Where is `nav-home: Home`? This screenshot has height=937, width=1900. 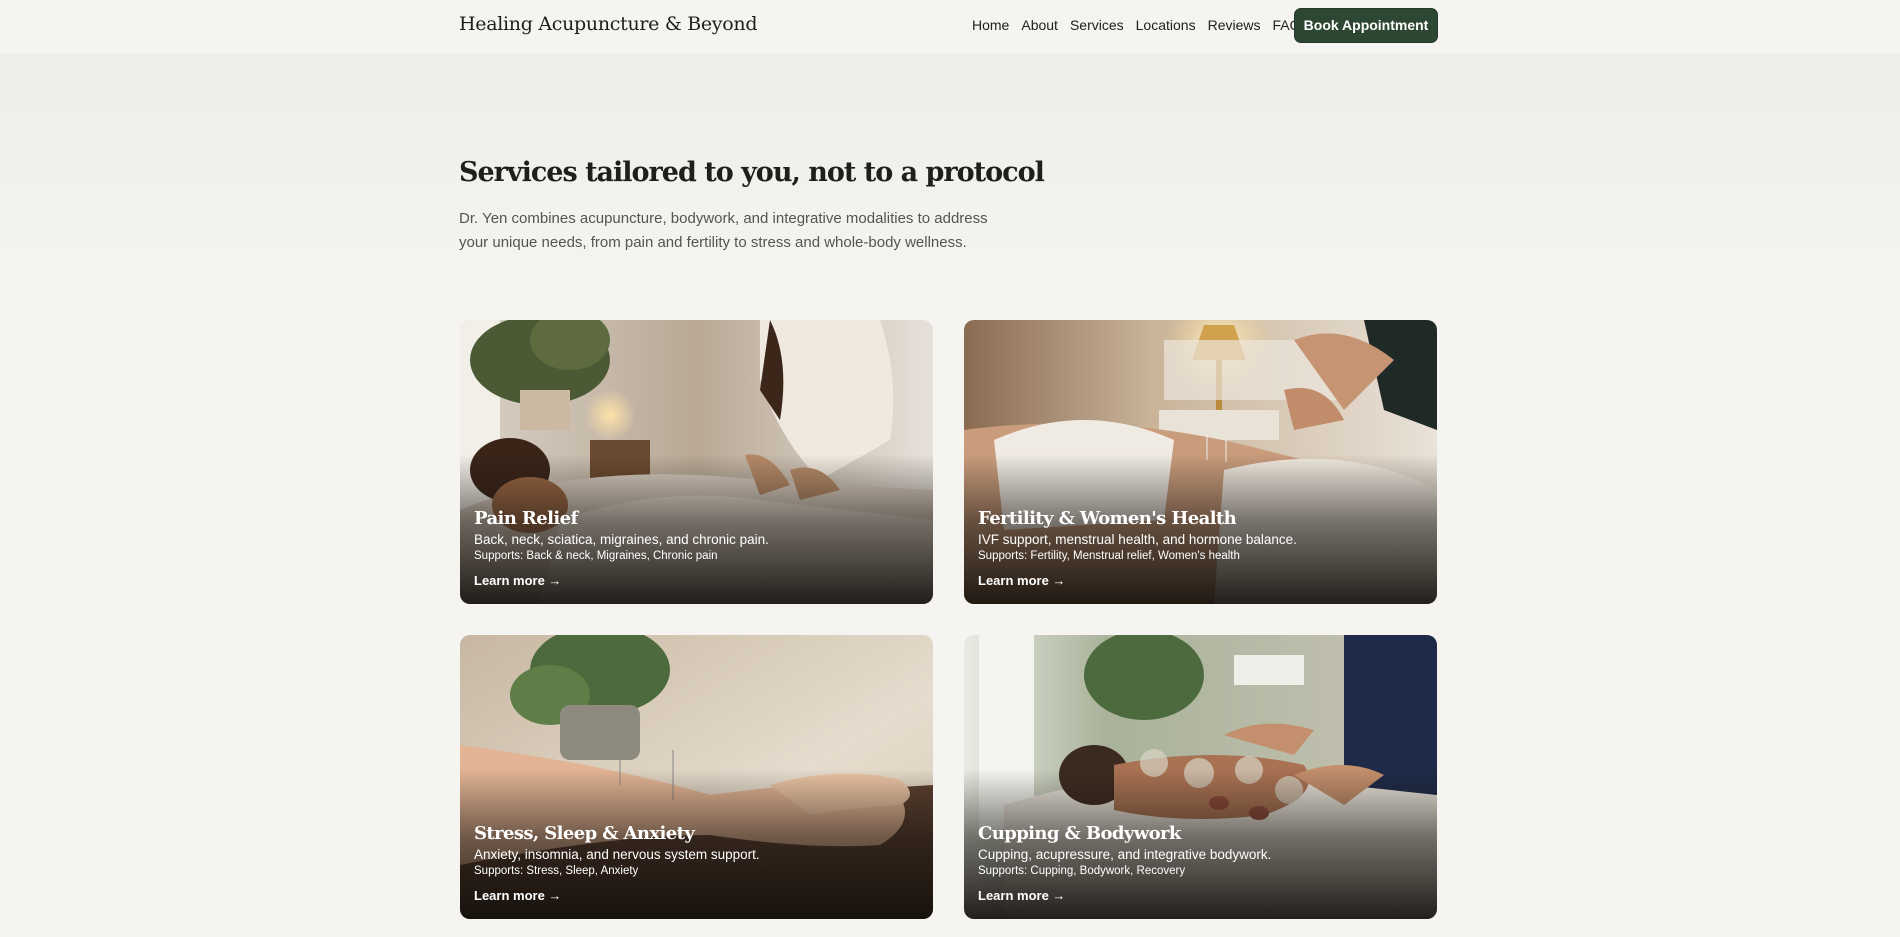
nav-home: Home is located at coordinates (990, 25).